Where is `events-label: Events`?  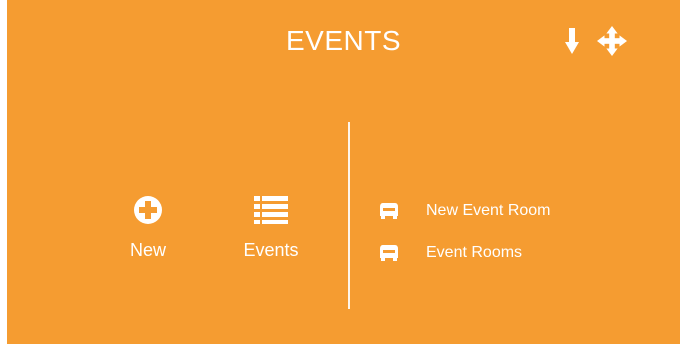
events-label: Events is located at coordinates (271, 250).